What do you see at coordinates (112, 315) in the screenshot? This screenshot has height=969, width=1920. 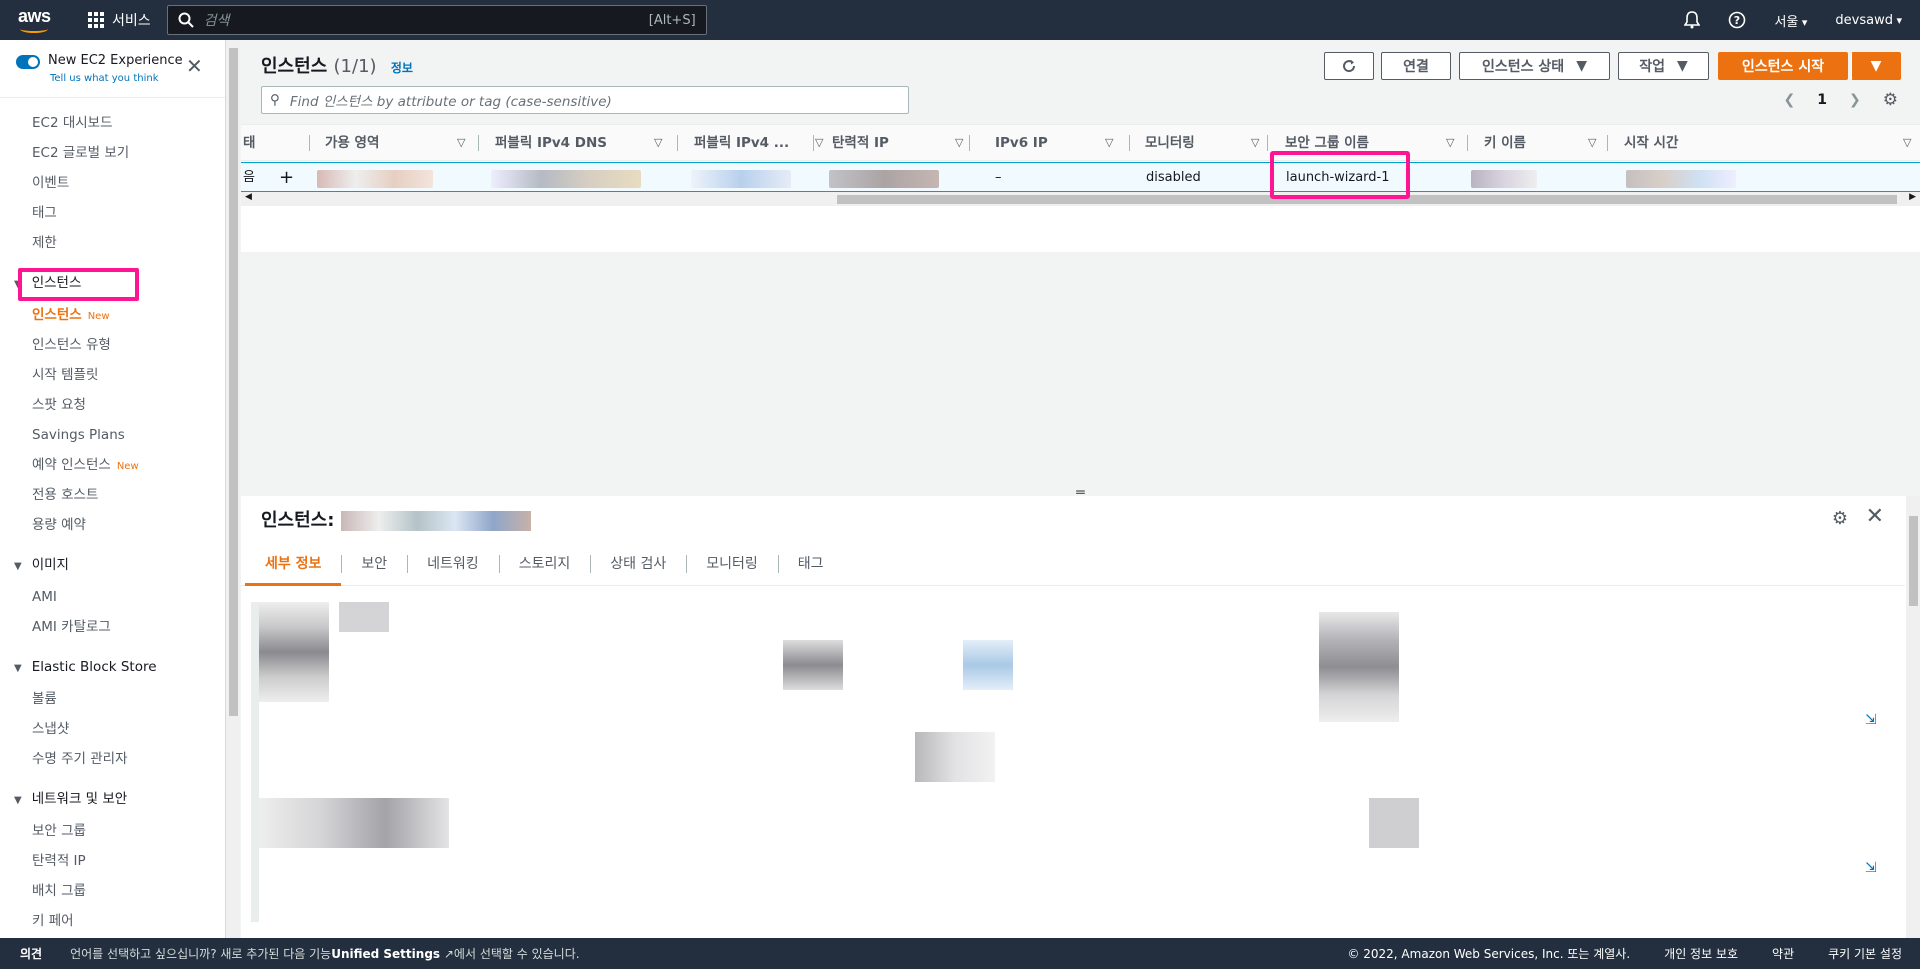 I see `sidebar-item: 인스턴스 New` at bounding box center [112, 315].